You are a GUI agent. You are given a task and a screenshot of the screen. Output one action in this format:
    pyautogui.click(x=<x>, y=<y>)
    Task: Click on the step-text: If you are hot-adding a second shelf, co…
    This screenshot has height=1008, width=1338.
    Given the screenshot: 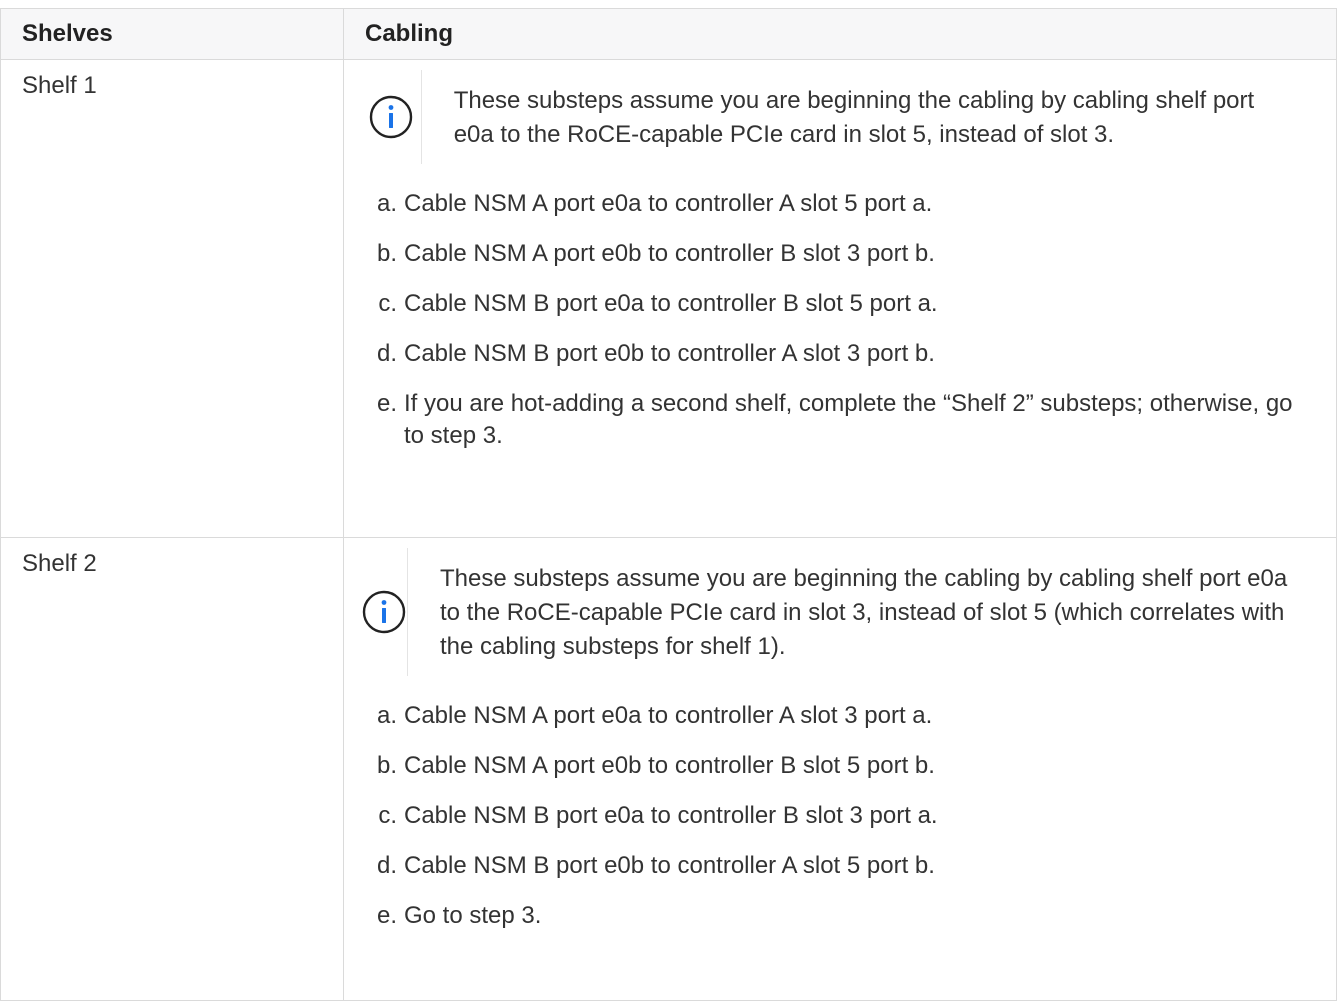 What is the action you would take?
    pyautogui.click(x=848, y=419)
    